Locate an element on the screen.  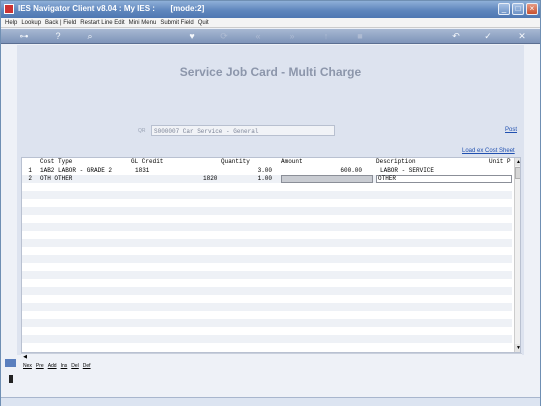
help-icon: ? is located at coordinates (58, 36).